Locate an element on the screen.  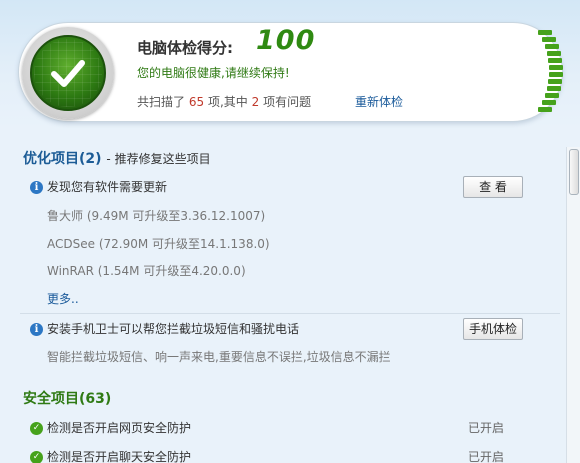
health-message: 您的电脑很健康,请继续保持! is located at coordinates (213, 73).